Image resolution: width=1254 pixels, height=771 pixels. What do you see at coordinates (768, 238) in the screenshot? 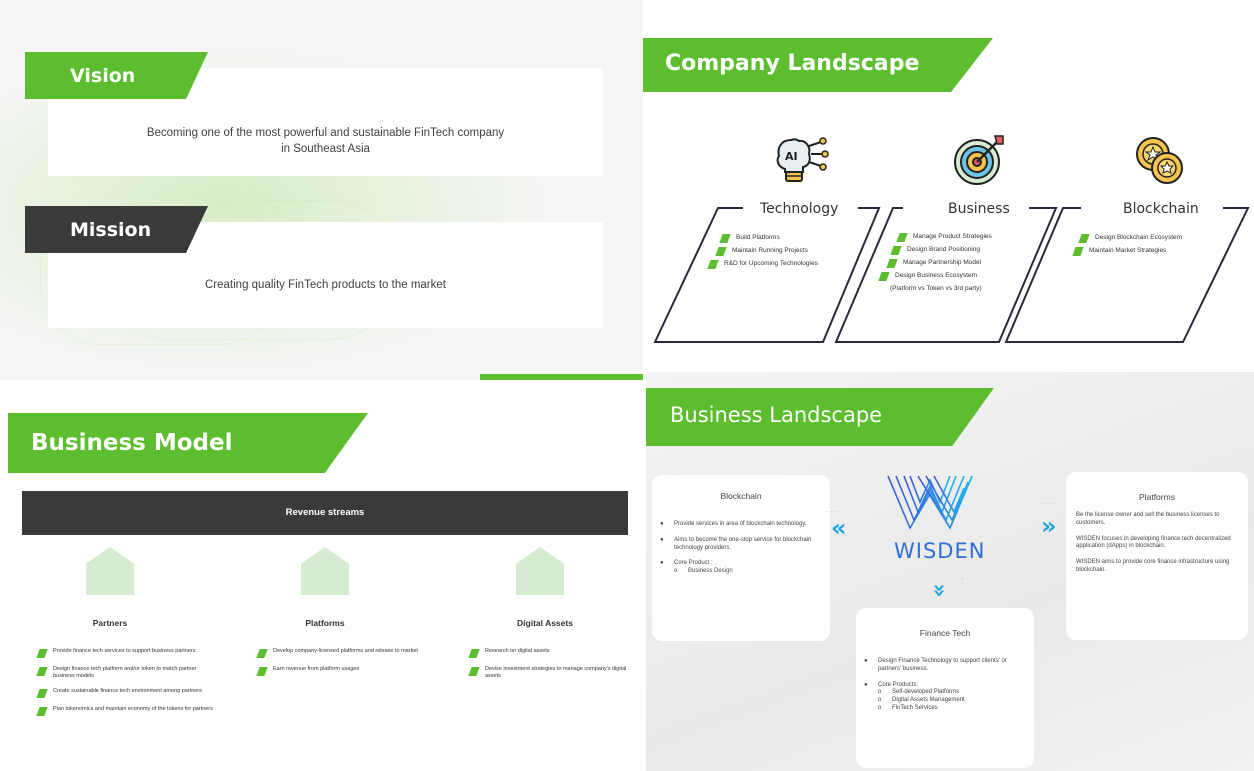
I see `list-item: Build Platforms` at bounding box center [768, 238].